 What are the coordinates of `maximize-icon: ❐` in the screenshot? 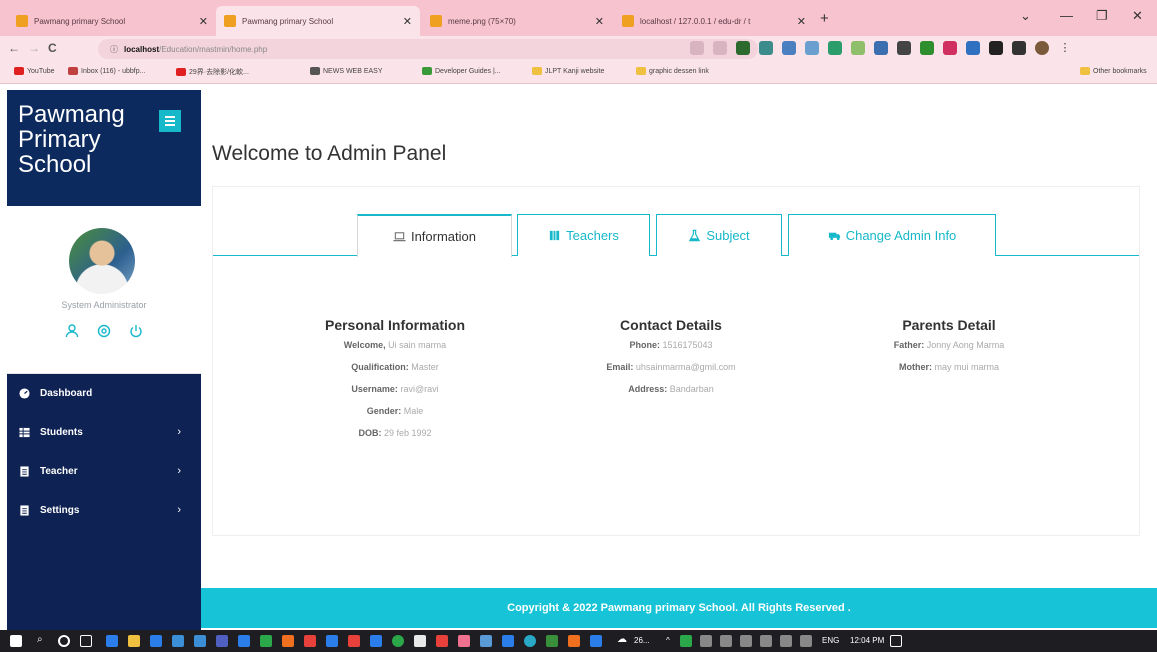 It's located at (1102, 16).